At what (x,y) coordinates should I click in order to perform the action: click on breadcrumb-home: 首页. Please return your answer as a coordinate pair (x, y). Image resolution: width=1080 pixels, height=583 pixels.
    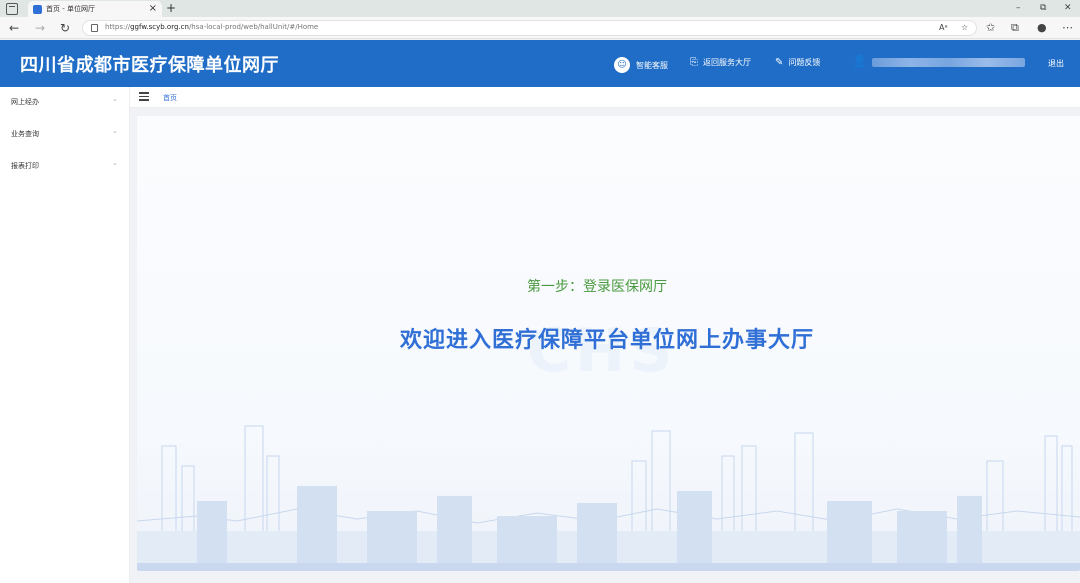
    Looking at the image, I should click on (170, 98).